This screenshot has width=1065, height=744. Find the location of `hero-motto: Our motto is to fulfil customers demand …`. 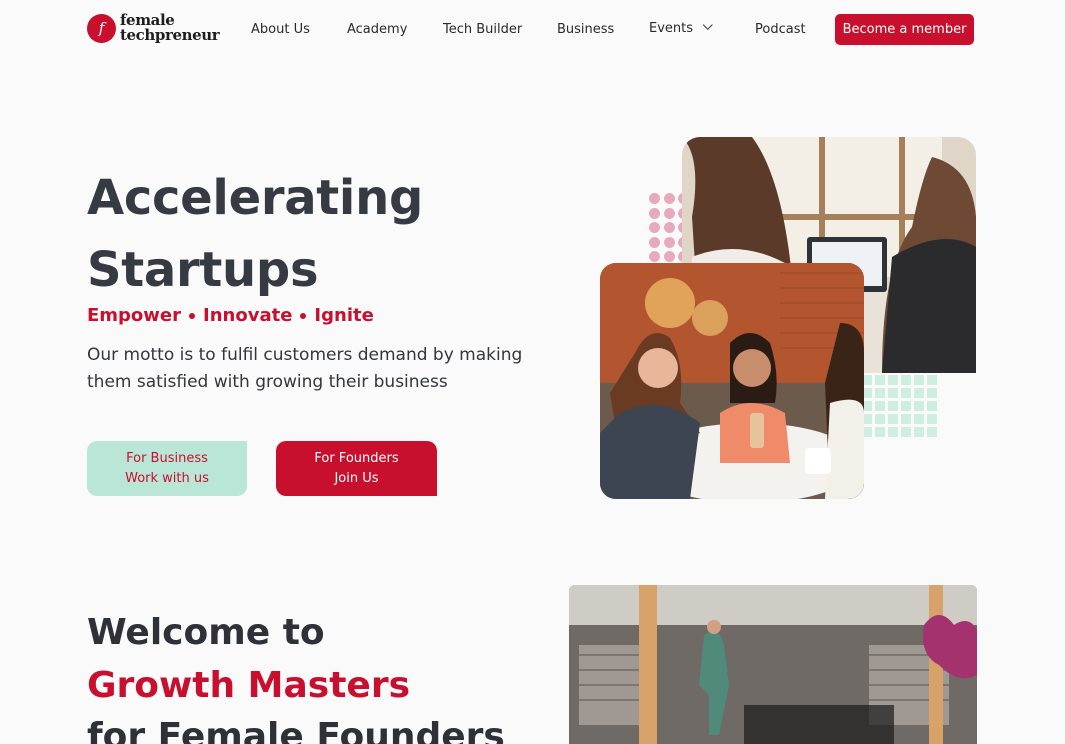

hero-motto: Our motto is to fulfil customers demand … is located at coordinates (305, 368).